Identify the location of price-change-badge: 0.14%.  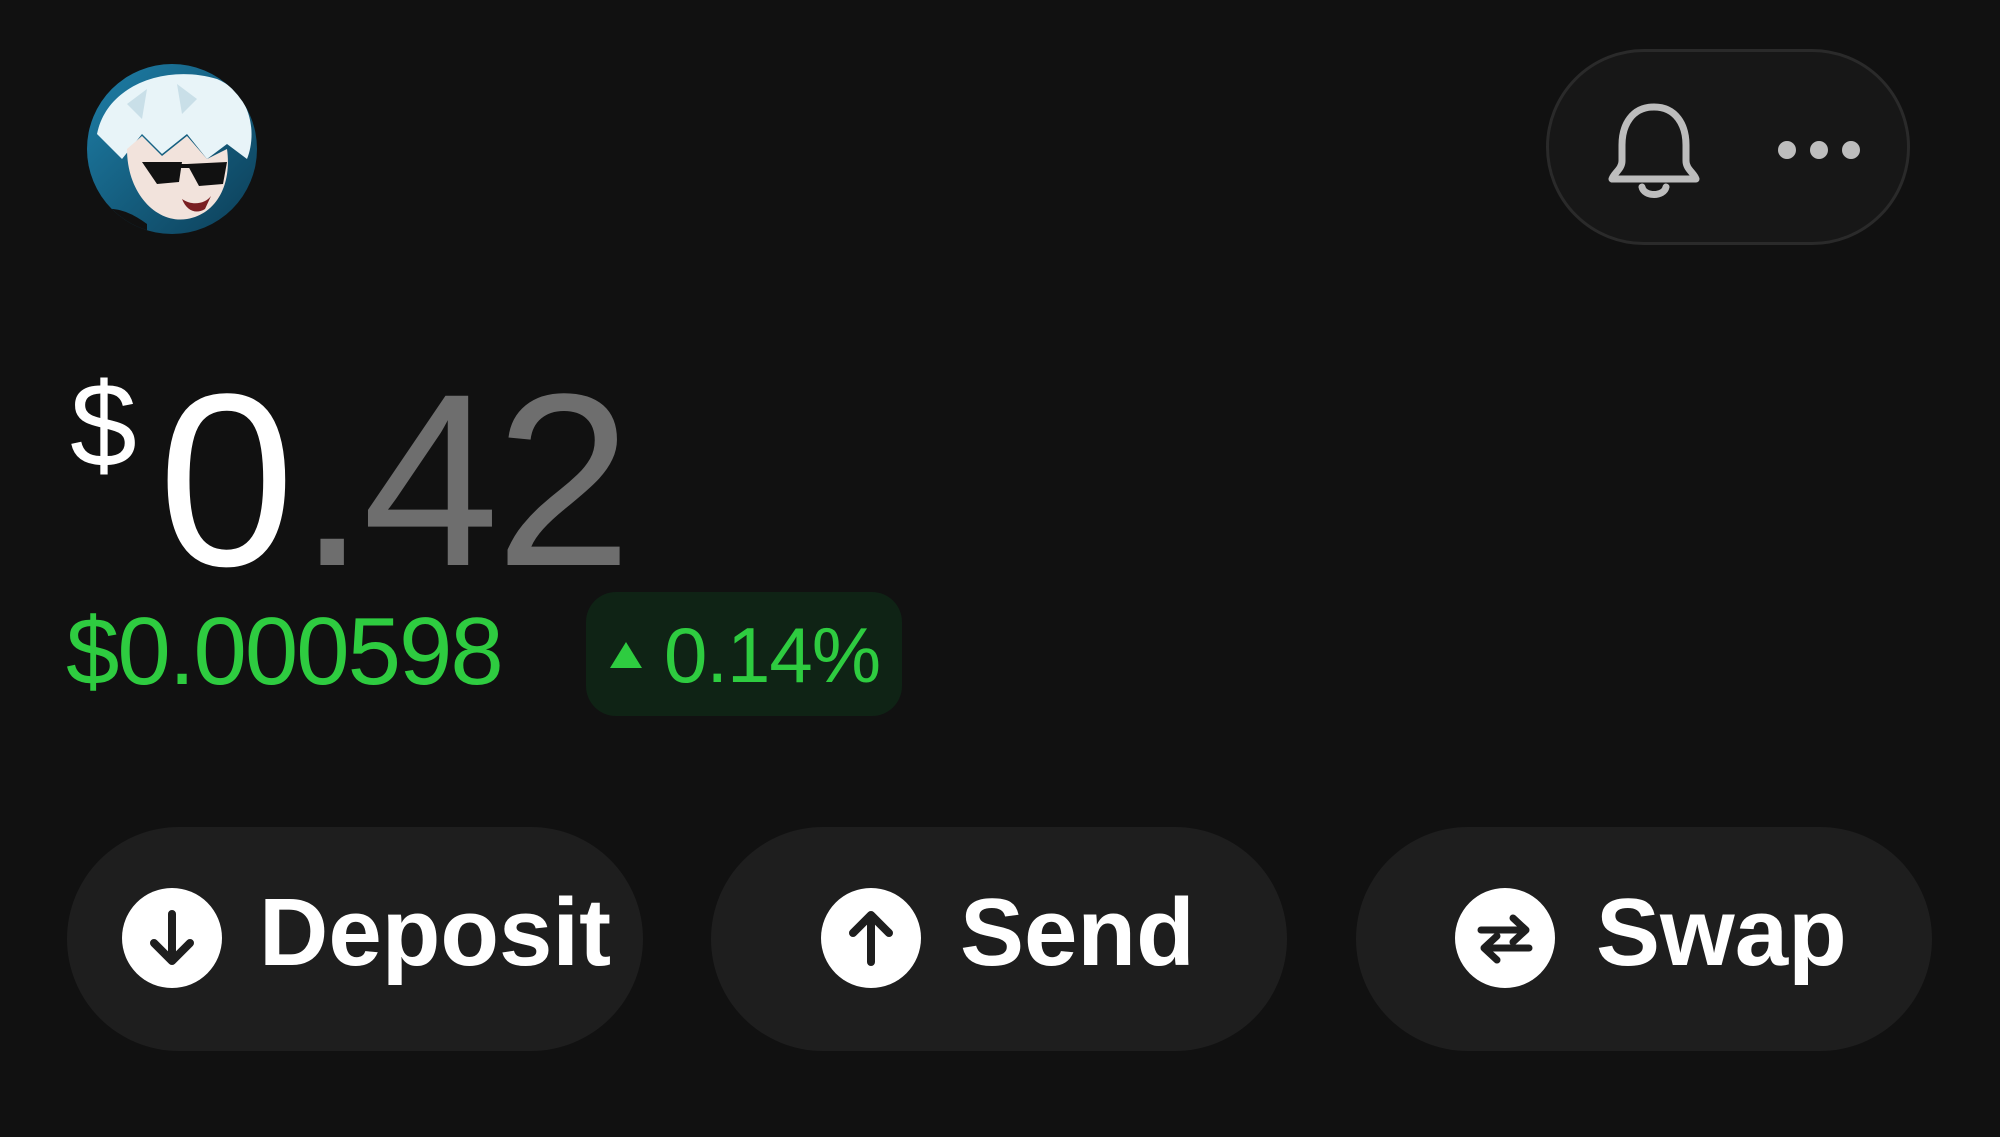
(744, 654).